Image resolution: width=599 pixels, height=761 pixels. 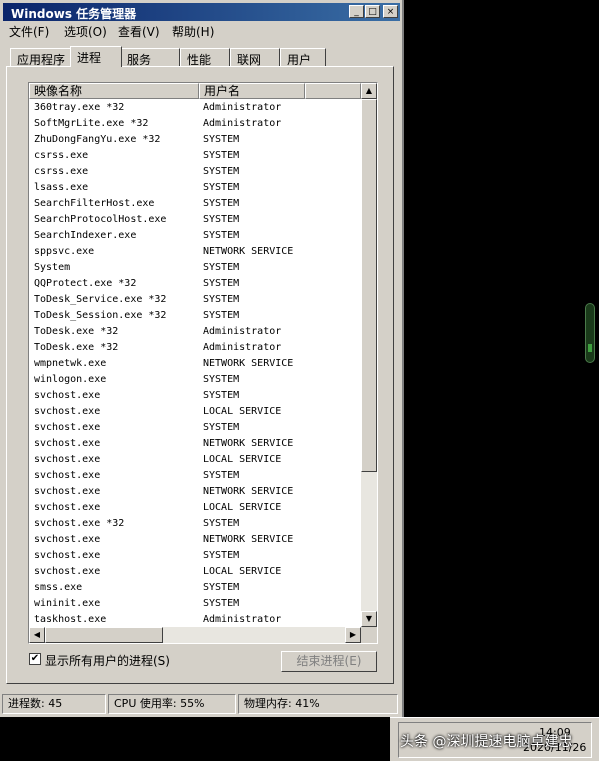 What do you see at coordinates (58, 587) in the screenshot?
I see `process-image-name: smss.exe` at bounding box center [58, 587].